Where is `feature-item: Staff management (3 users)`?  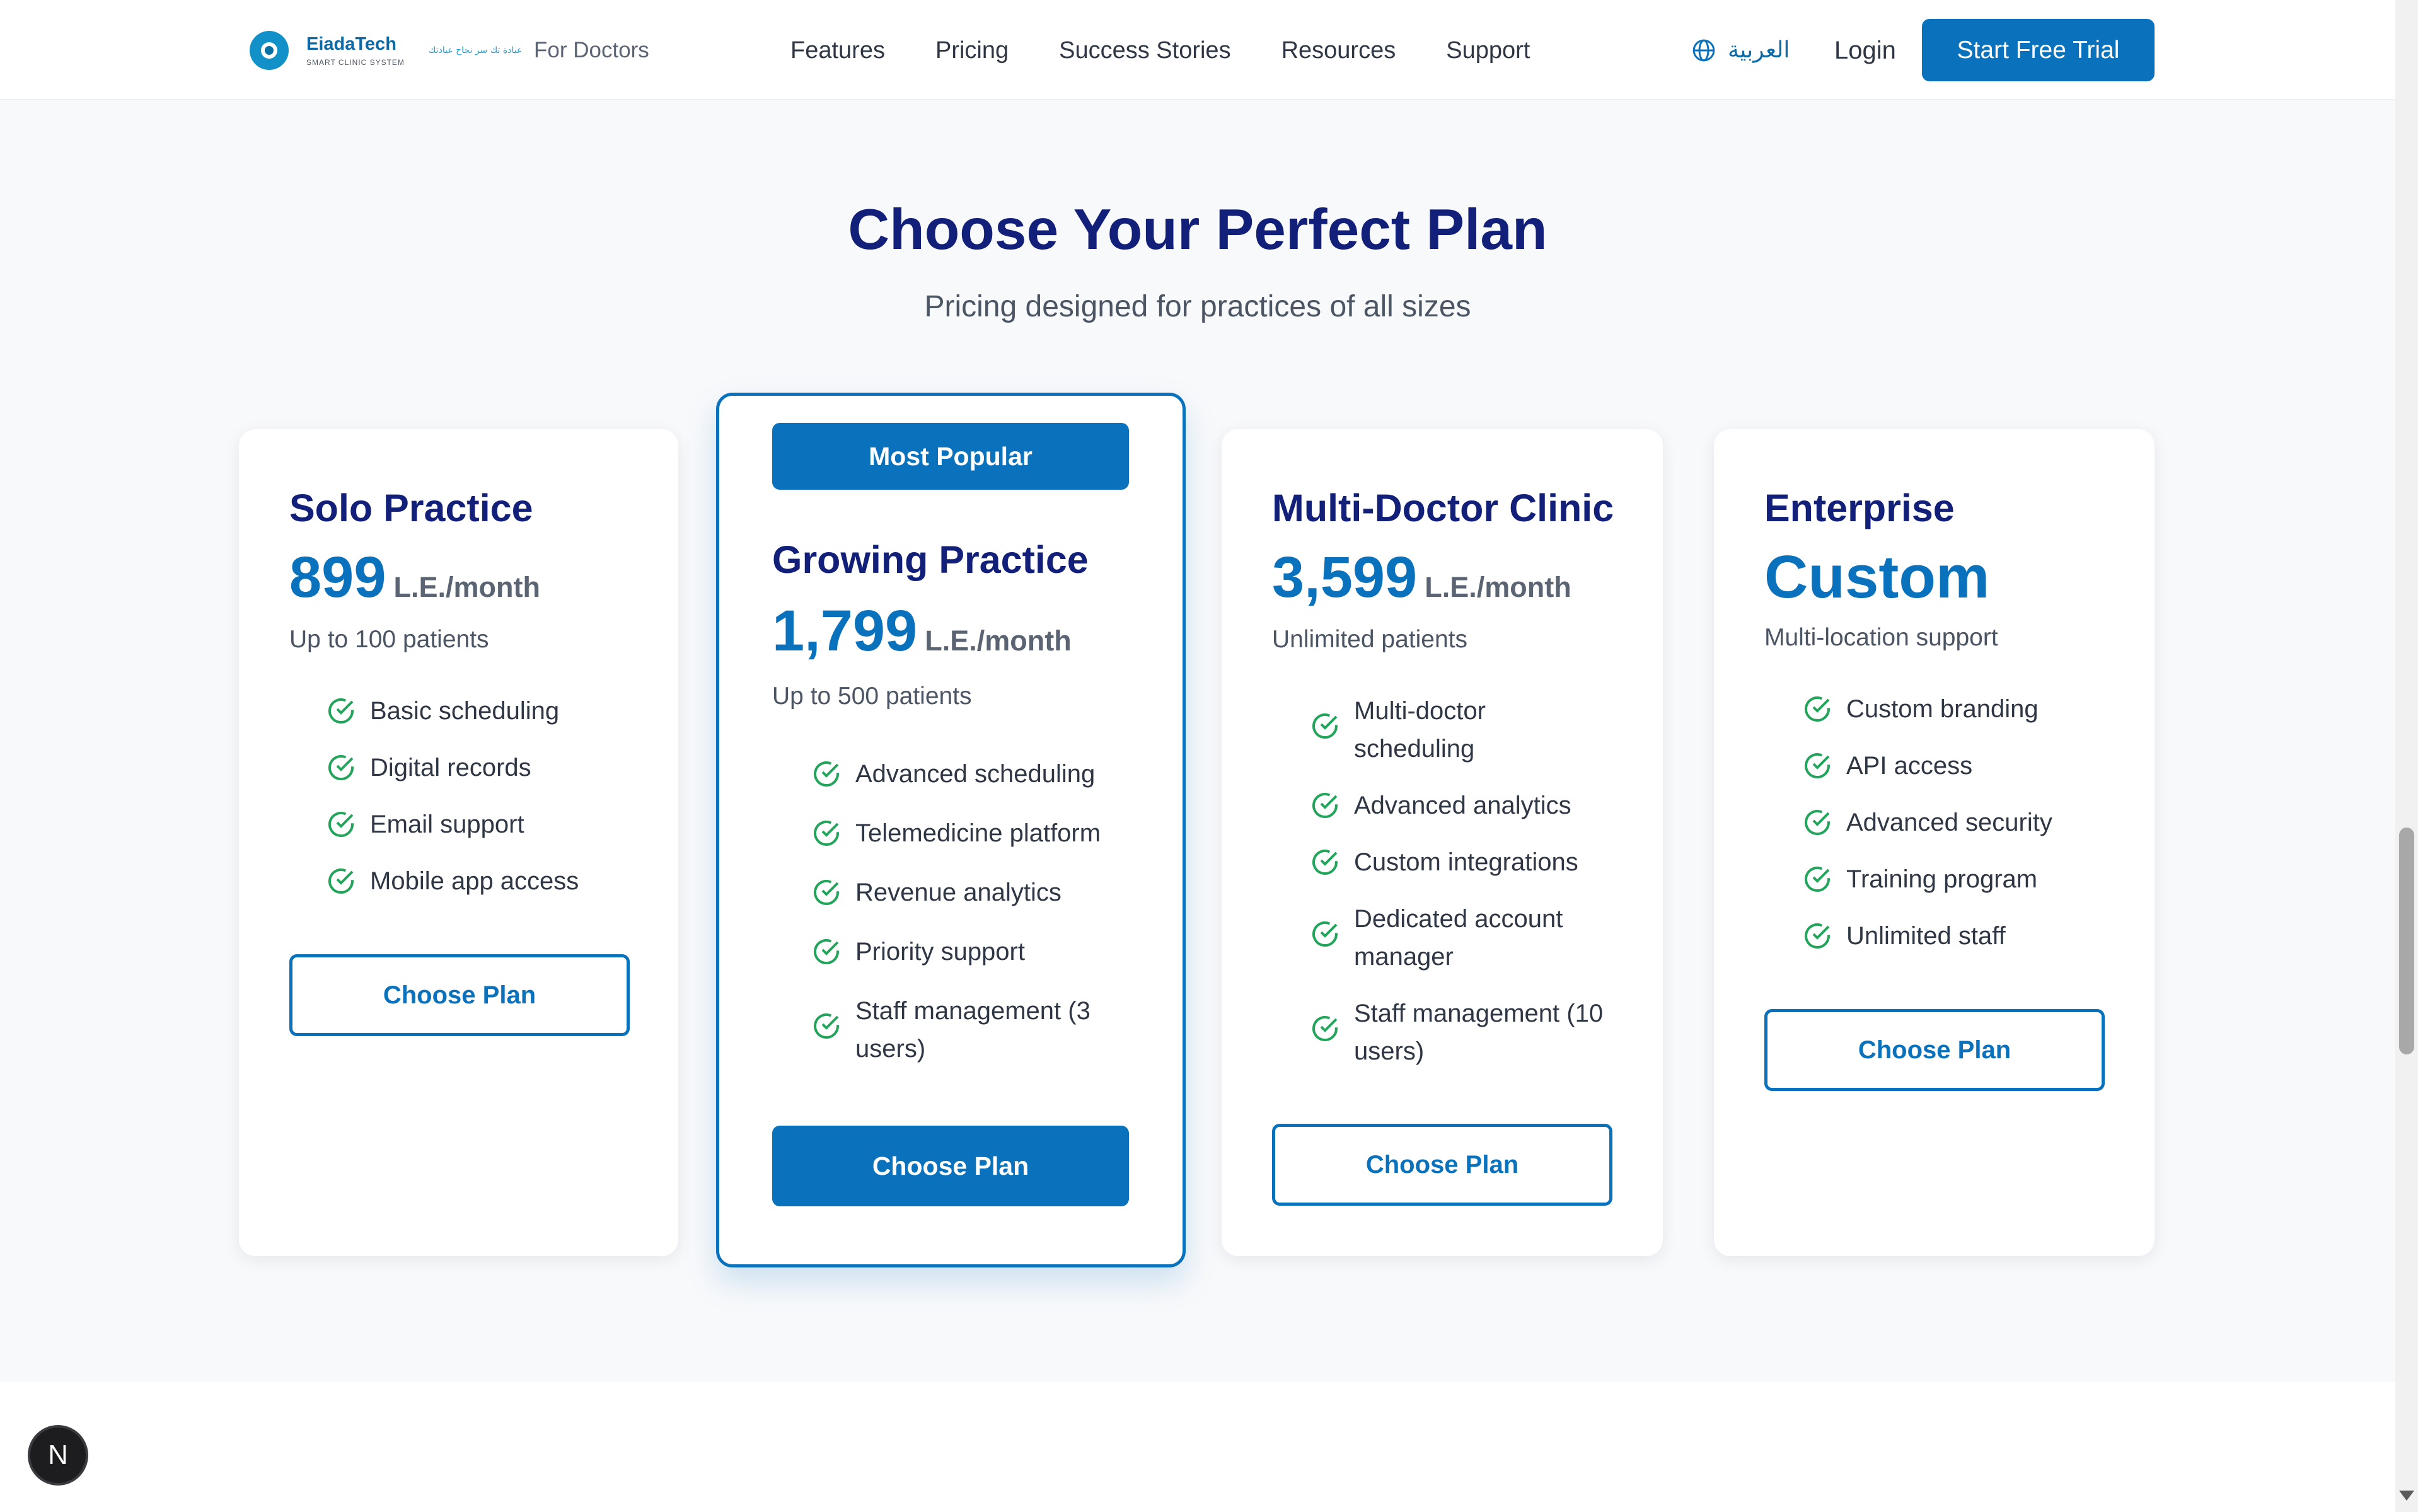 feature-item: Staff management (3 users) is located at coordinates (975, 1030).